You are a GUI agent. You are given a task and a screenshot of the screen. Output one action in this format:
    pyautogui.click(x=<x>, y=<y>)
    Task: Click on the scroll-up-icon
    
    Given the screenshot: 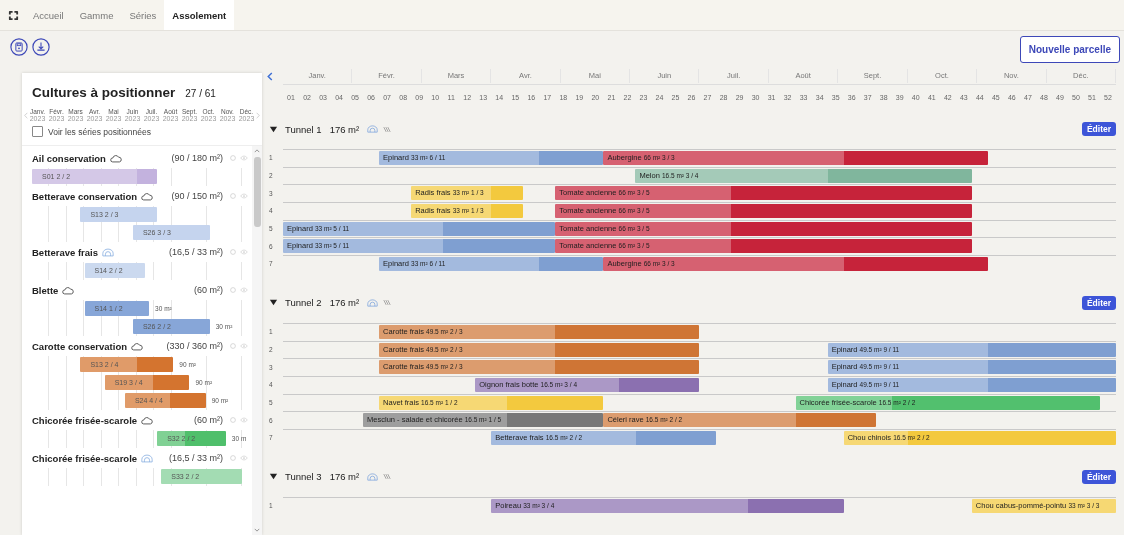 What is the action you would take?
    pyautogui.click(x=257, y=151)
    